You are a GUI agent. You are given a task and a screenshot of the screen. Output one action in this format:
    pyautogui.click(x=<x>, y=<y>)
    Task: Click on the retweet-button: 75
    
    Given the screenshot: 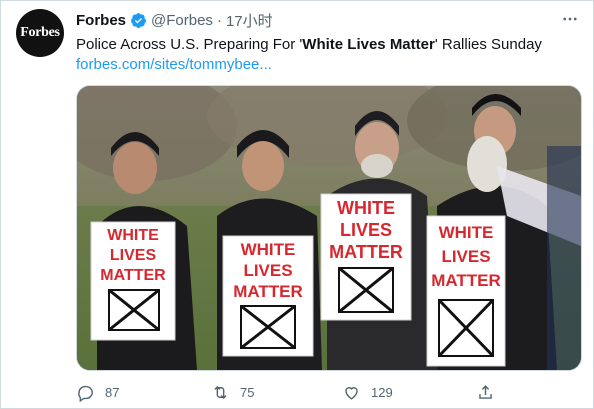 What is the action you would take?
    pyautogui.click(x=232, y=392)
    